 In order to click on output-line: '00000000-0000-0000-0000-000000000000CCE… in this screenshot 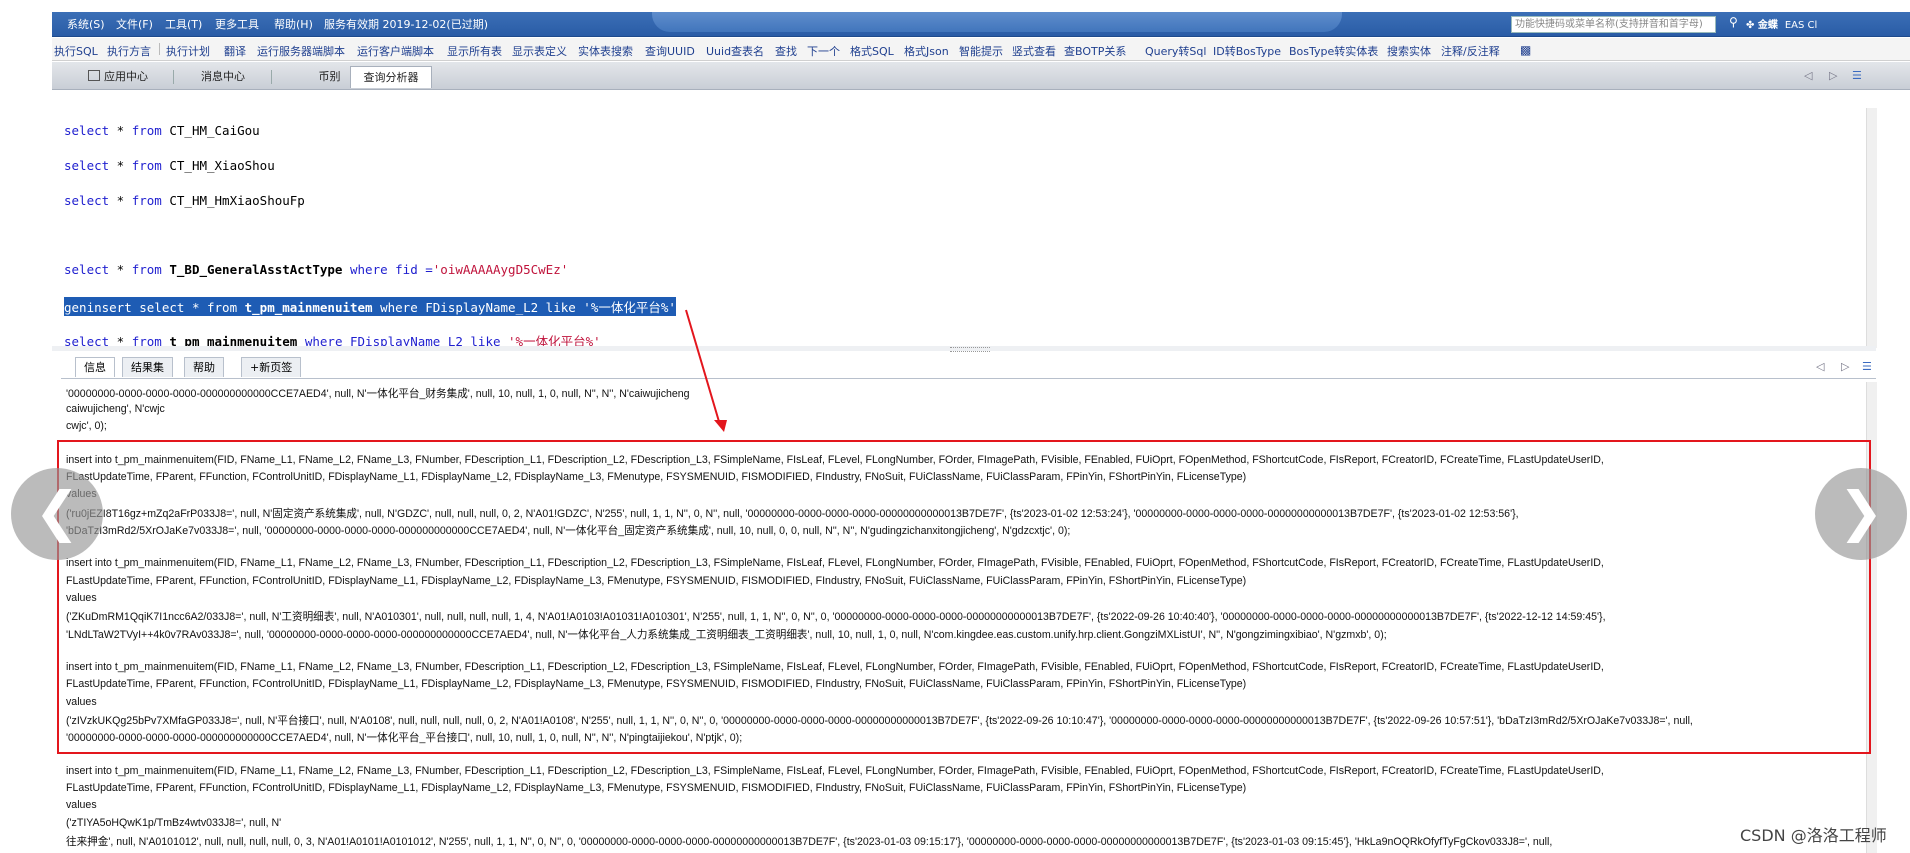, I will do `click(378, 394)`.